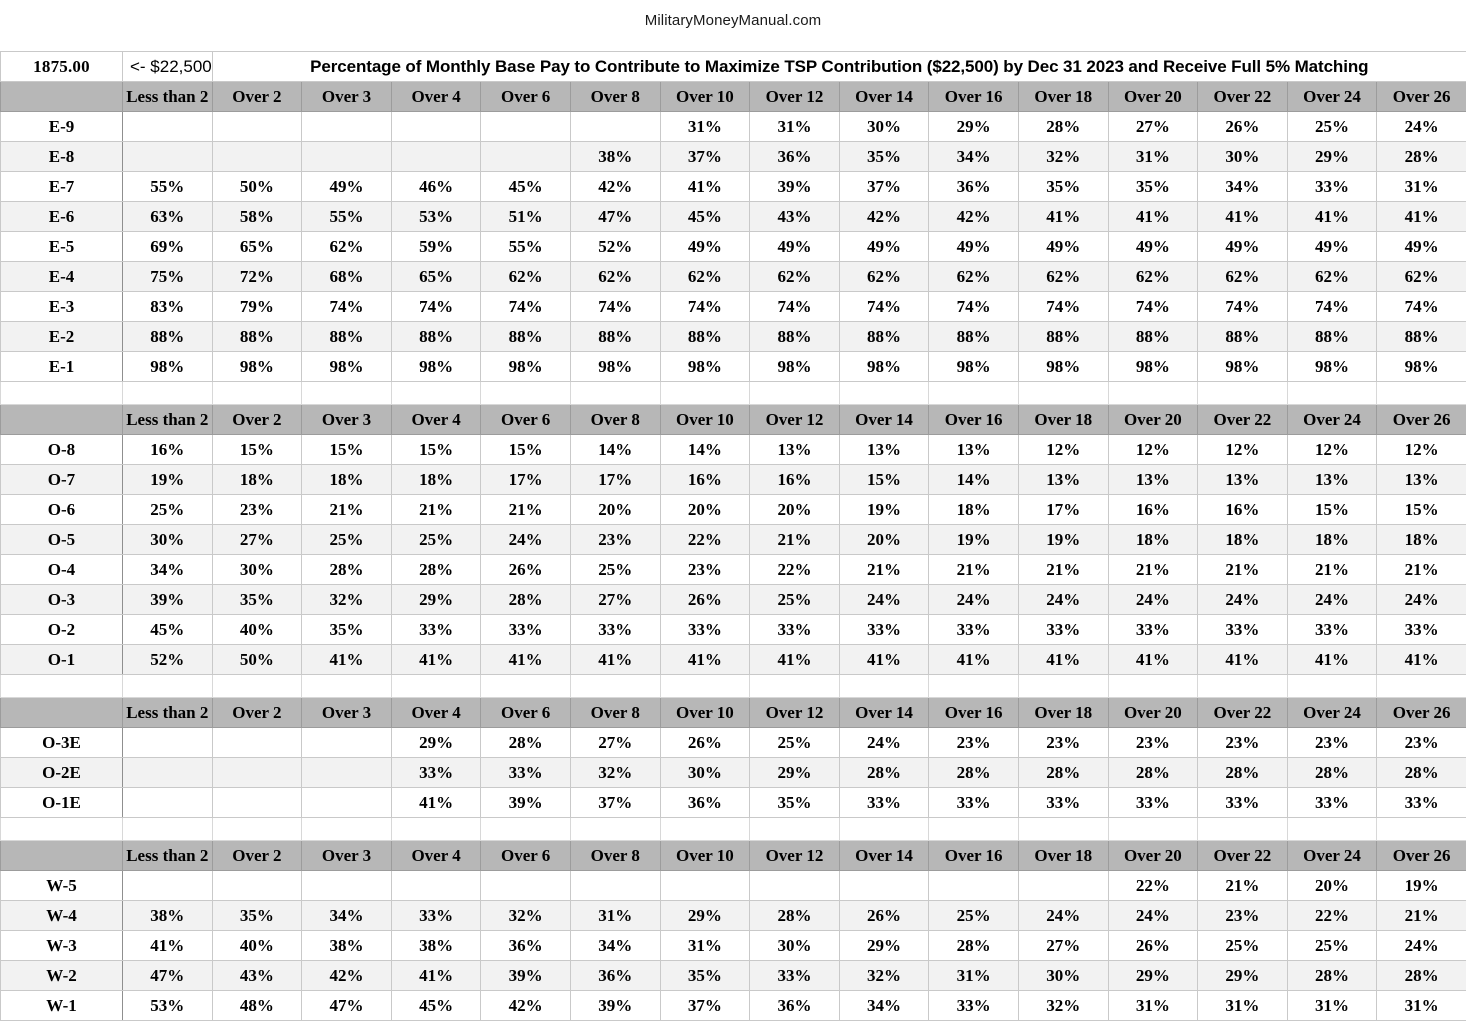 The width and height of the screenshot is (1466, 1024). What do you see at coordinates (61, 66) in the screenshot?
I see `monthly-max-value: 1875.00` at bounding box center [61, 66].